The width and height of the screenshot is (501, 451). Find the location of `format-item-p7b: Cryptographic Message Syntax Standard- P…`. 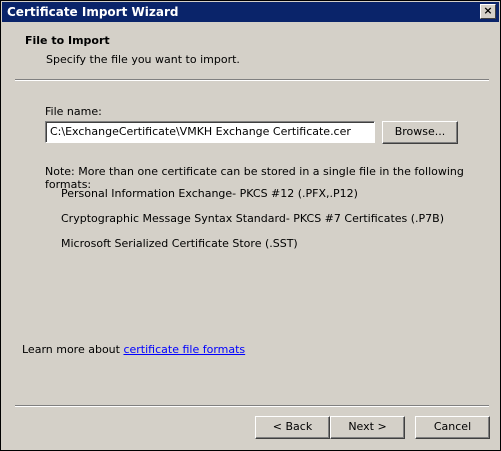

format-item-p7b: Cryptographic Message Syntax Standard- P… is located at coordinates (253, 218).